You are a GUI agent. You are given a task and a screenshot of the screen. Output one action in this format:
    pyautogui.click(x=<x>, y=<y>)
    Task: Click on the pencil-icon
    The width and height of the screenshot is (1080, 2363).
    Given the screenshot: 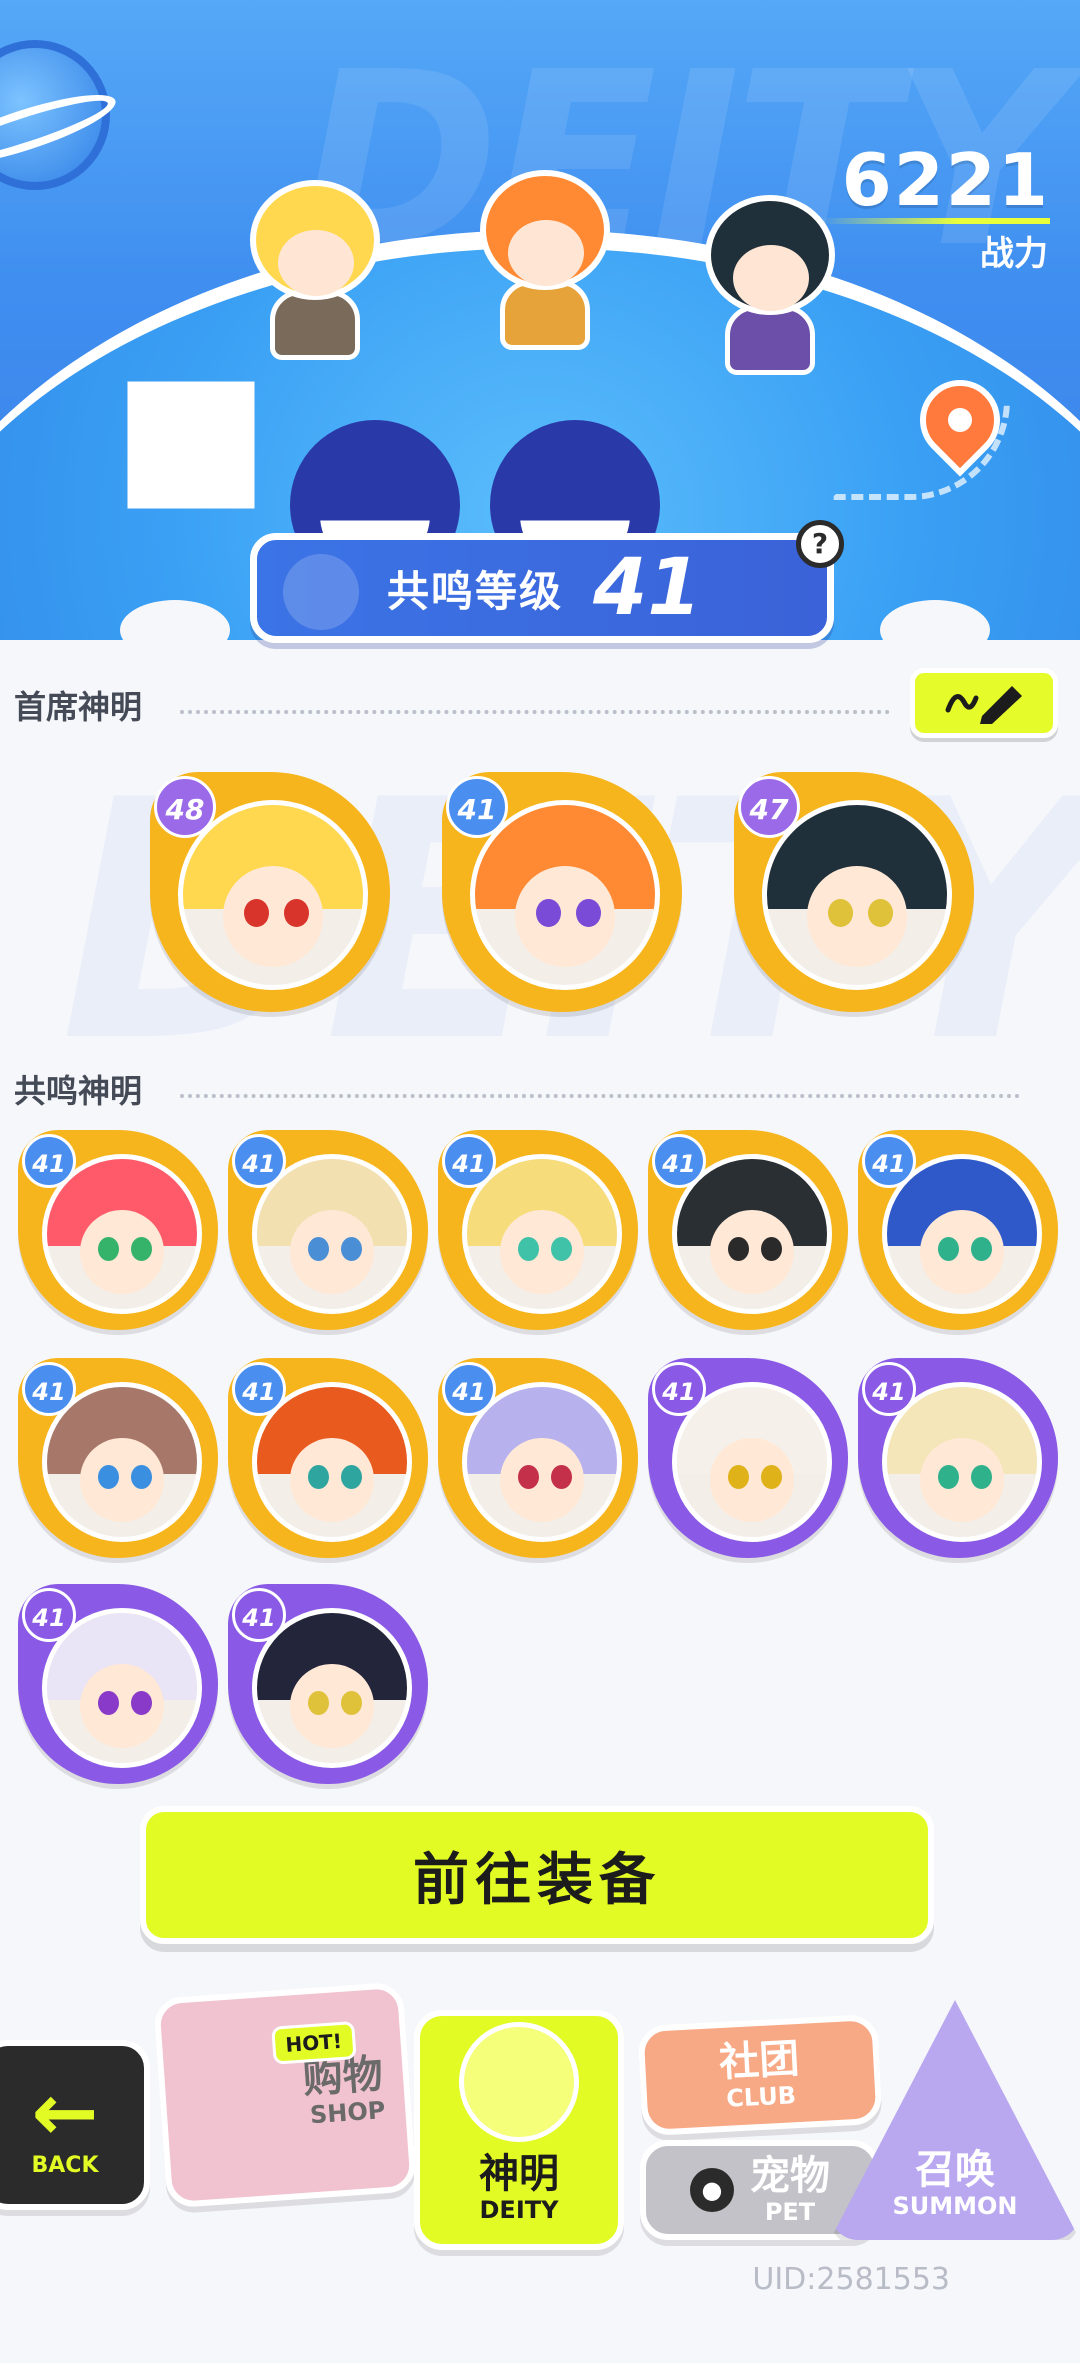 What is the action you would take?
    pyautogui.click(x=983, y=705)
    